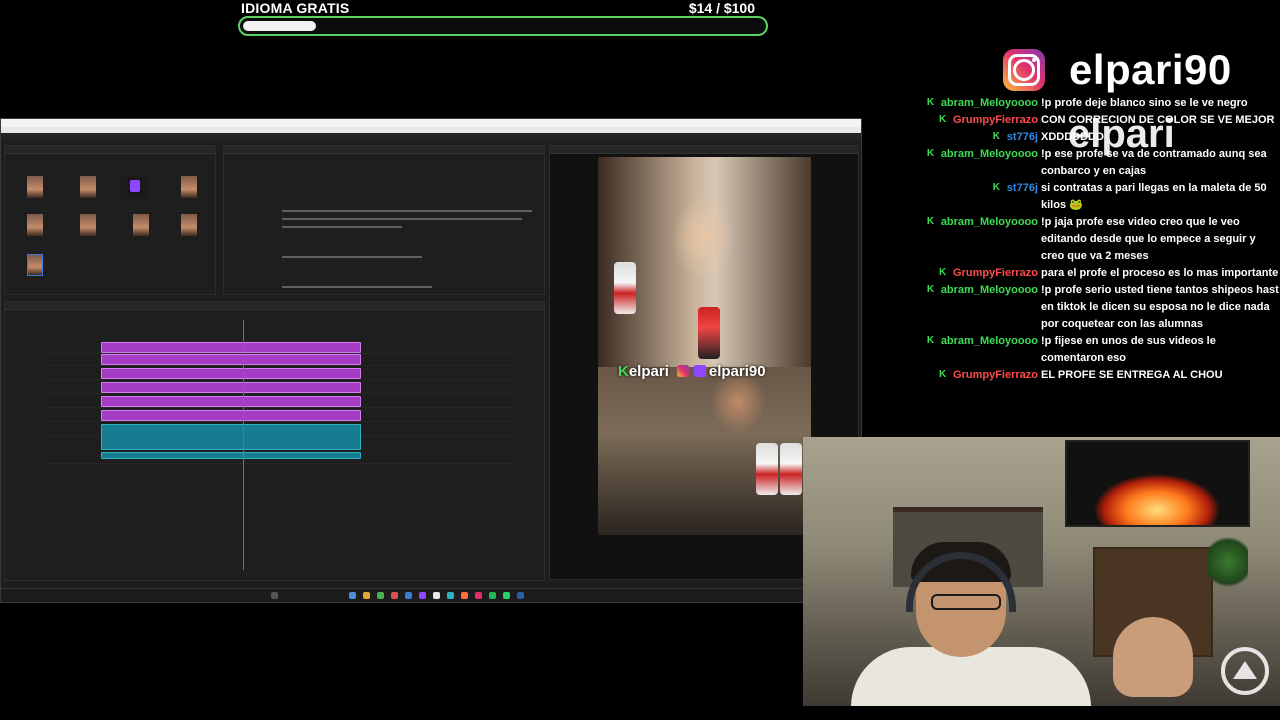 This screenshot has height=720, width=1280. Describe the element at coordinates (503, 26) in the screenshot. I see `goal-progress-bar` at that location.